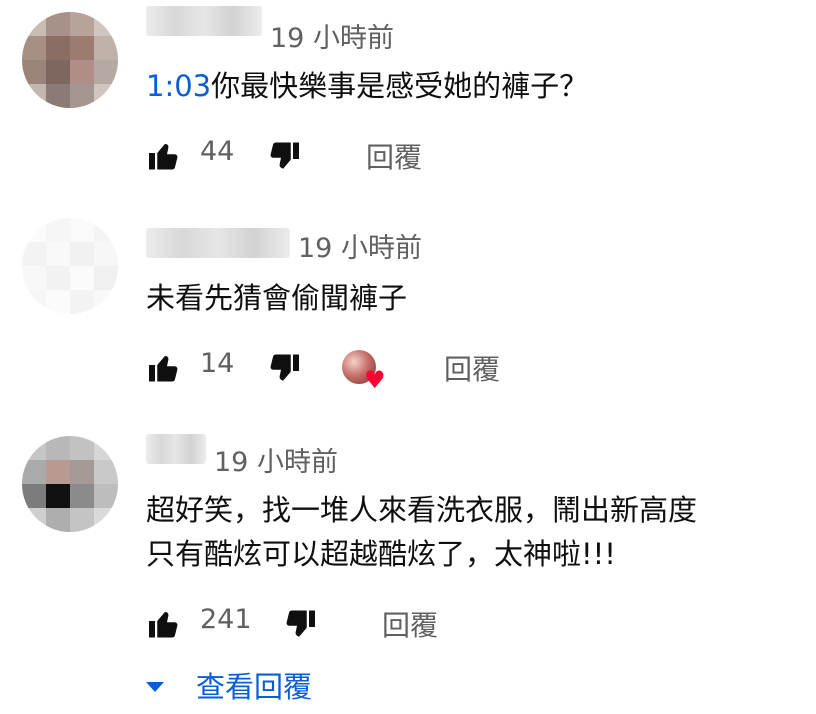 The width and height of the screenshot is (816, 714). What do you see at coordinates (217, 363) in the screenshot?
I see `like-count: 14` at bounding box center [217, 363].